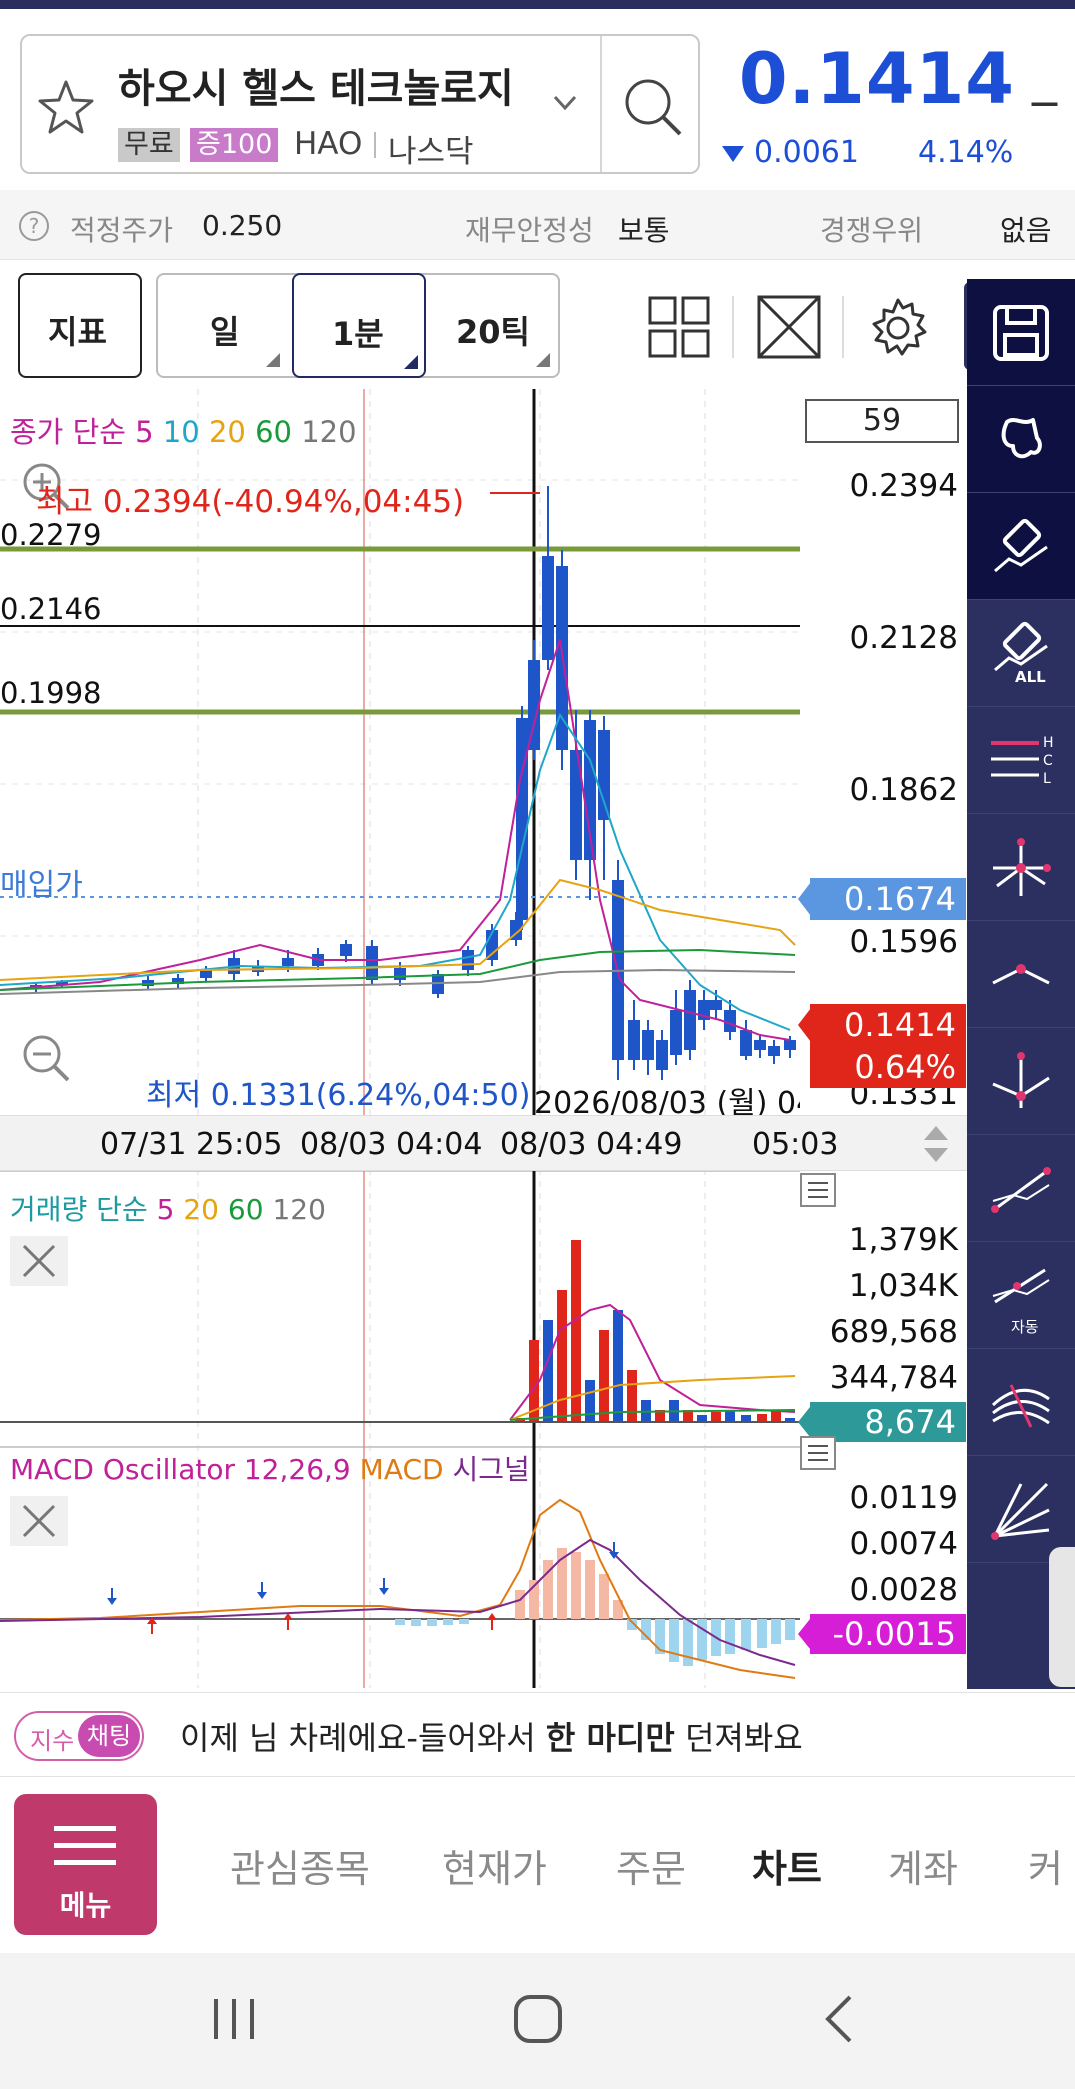  Describe the element at coordinates (358, 334) in the screenshot. I see `period-minute-label: 1분` at that location.